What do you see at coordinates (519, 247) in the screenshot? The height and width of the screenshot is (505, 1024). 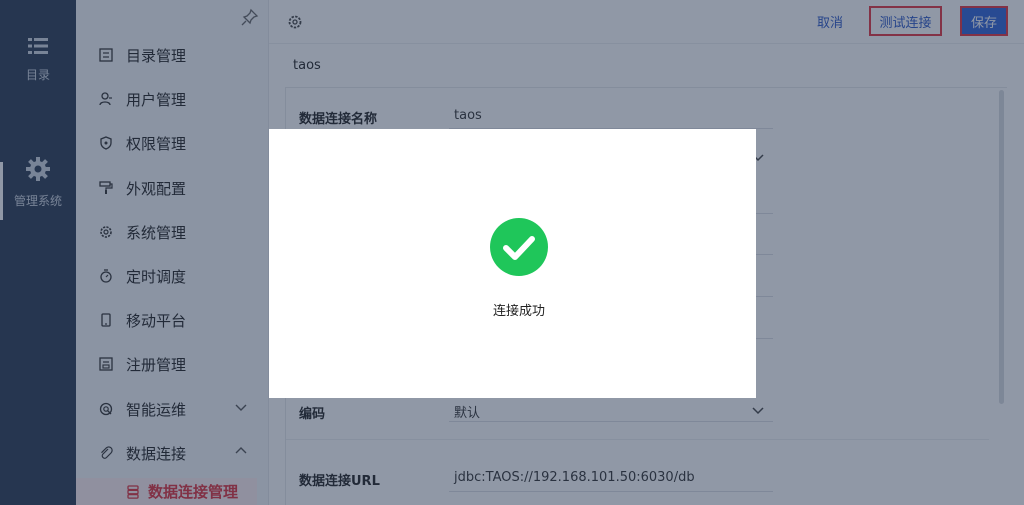 I see `success-check-icon` at bounding box center [519, 247].